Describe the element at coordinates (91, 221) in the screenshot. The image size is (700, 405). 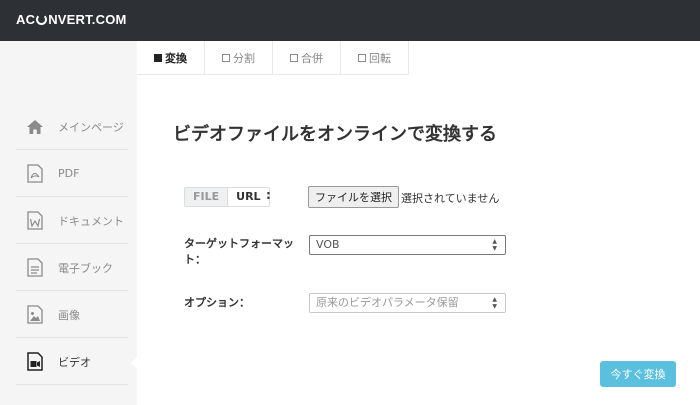
I see `sidebar-item-label: ドキュメント` at that location.